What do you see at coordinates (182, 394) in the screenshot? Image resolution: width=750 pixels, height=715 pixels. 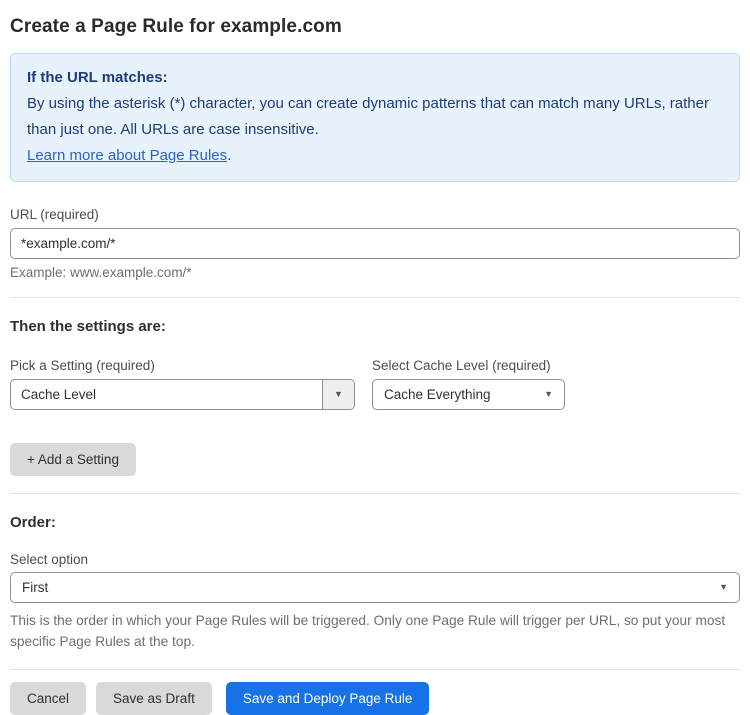 I see `pick-setting-select: Cache Level ▼` at bounding box center [182, 394].